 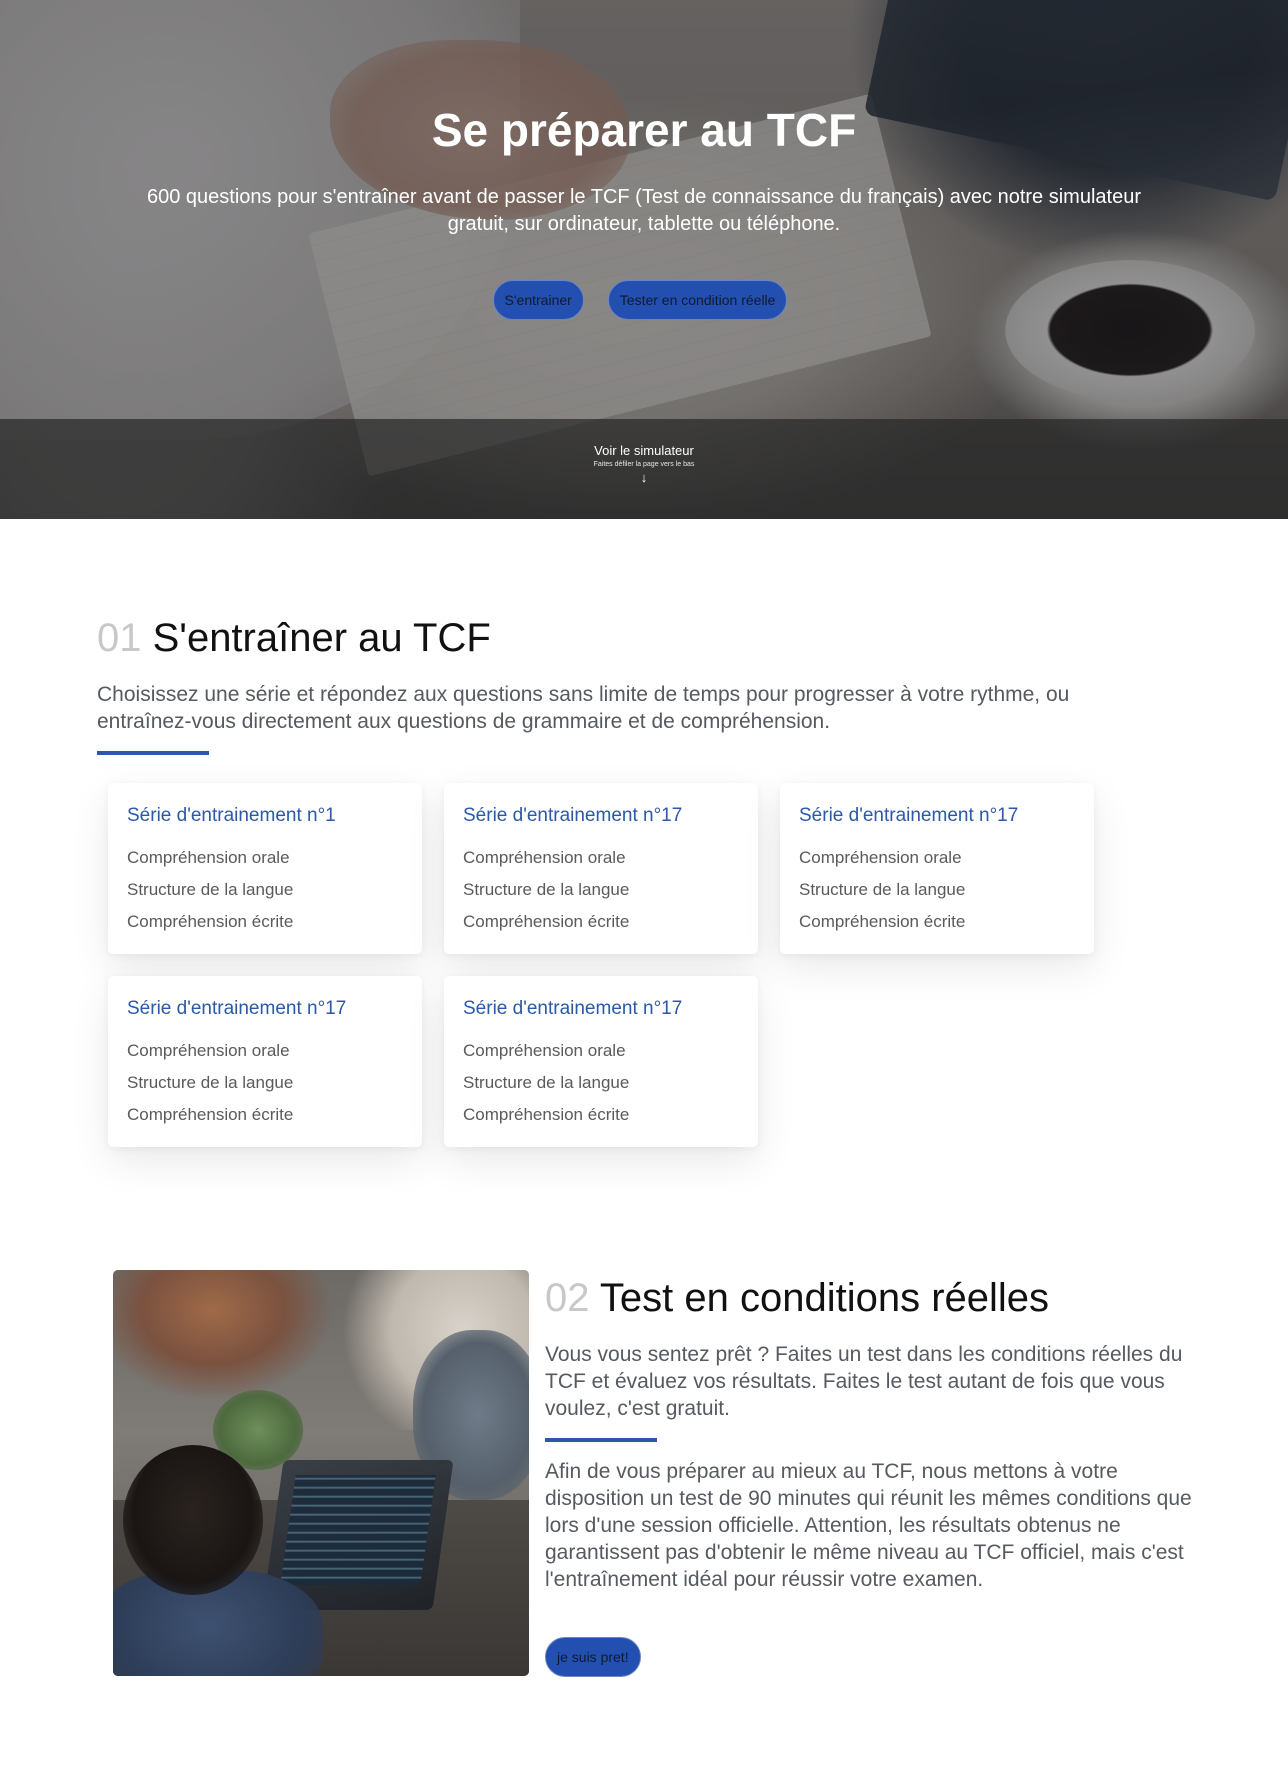 What do you see at coordinates (358, 1530) in the screenshot?
I see `photo-laptop-screen` at bounding box center [358, 1530].